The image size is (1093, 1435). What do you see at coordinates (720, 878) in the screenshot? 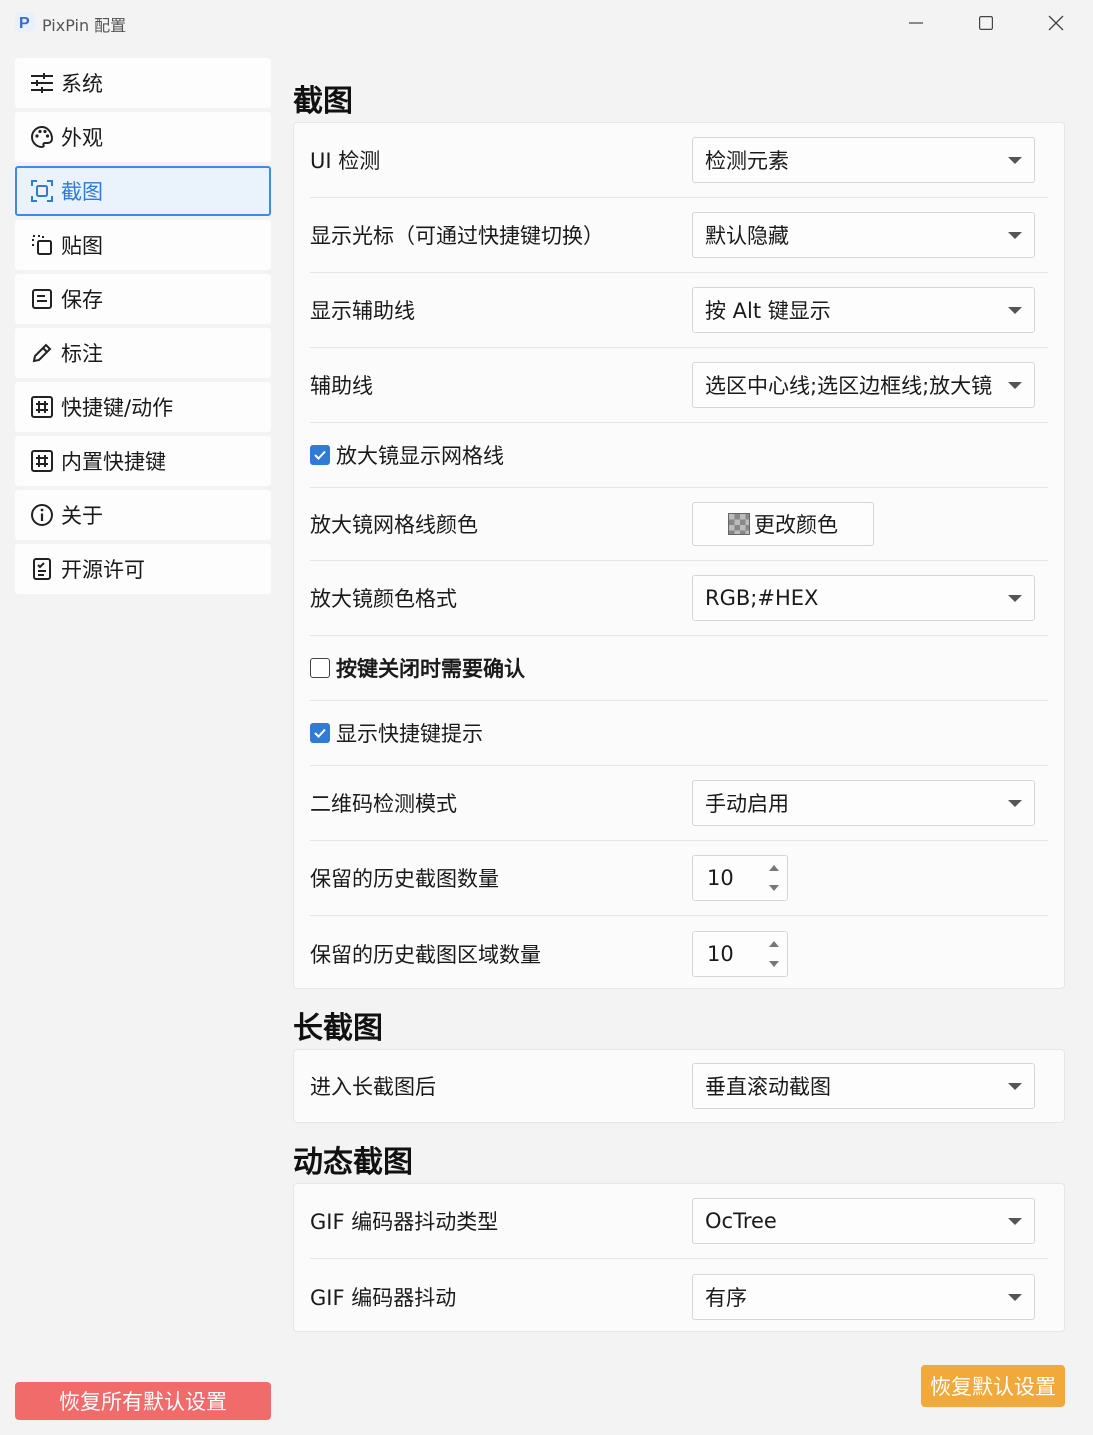
I see `history-count-value: 10` at bounding box center [720, 878].